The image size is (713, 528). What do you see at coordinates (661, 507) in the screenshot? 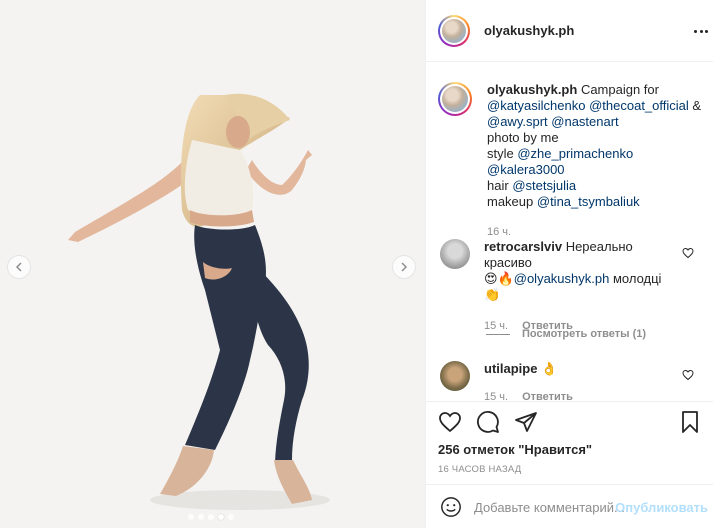
I see `publish-button: Опубликовать` at bounding box center [661, 507].